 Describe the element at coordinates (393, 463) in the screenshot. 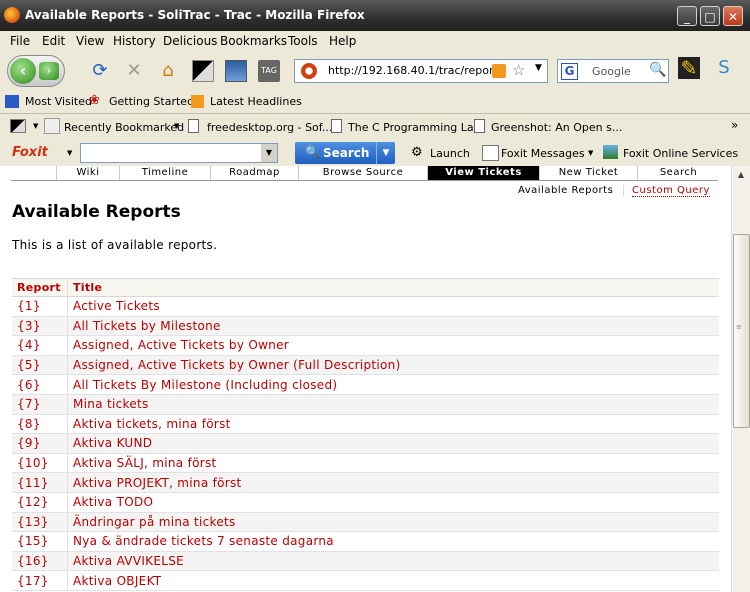

I see `report-title-link: Aktiva SÄLJ, mina först` at that location.